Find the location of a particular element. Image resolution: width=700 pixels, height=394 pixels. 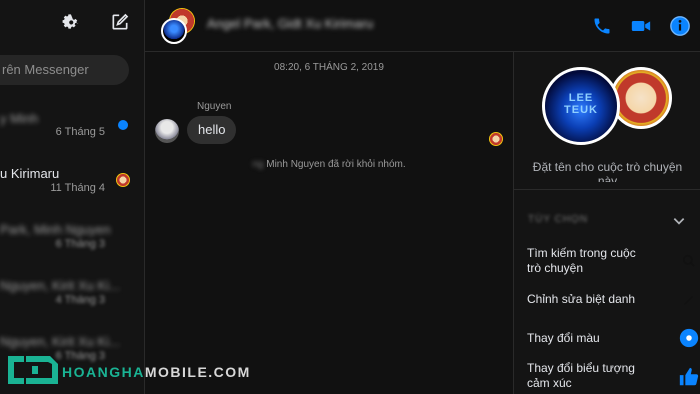

avatar-text: LEE is located at coordinates (581, 98).